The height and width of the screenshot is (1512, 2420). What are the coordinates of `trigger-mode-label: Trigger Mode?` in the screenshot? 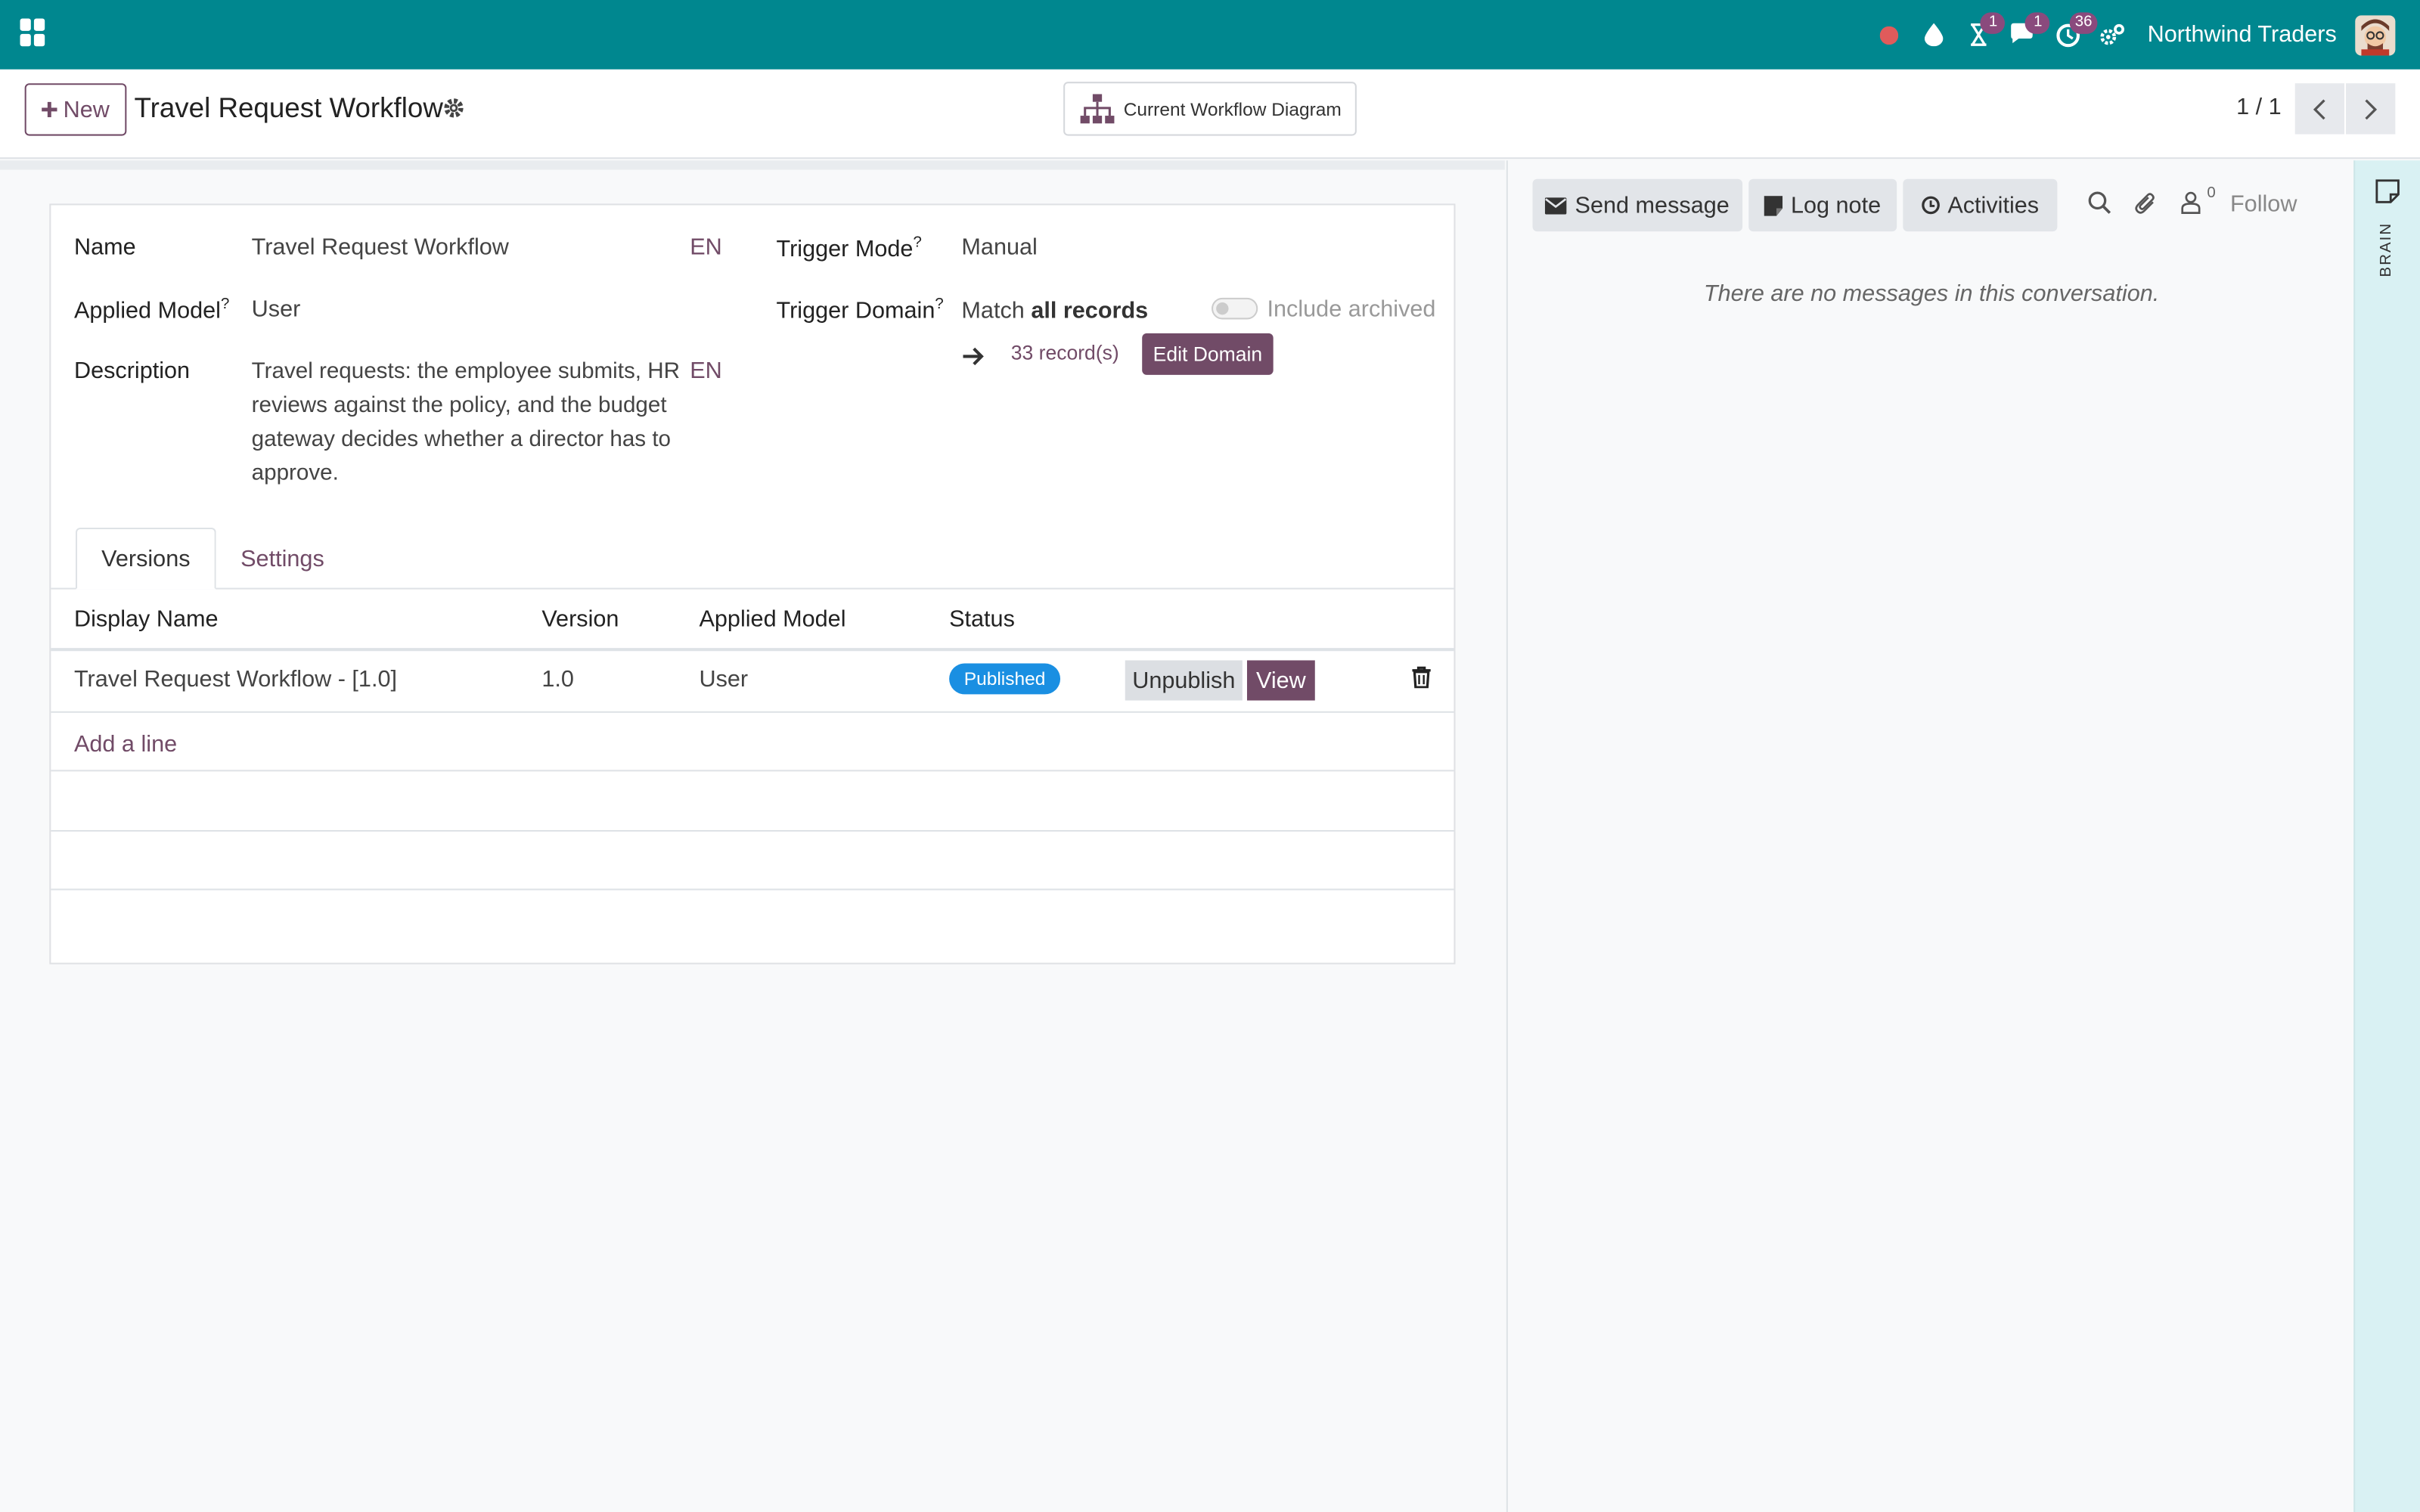 It's located at (849, 248).